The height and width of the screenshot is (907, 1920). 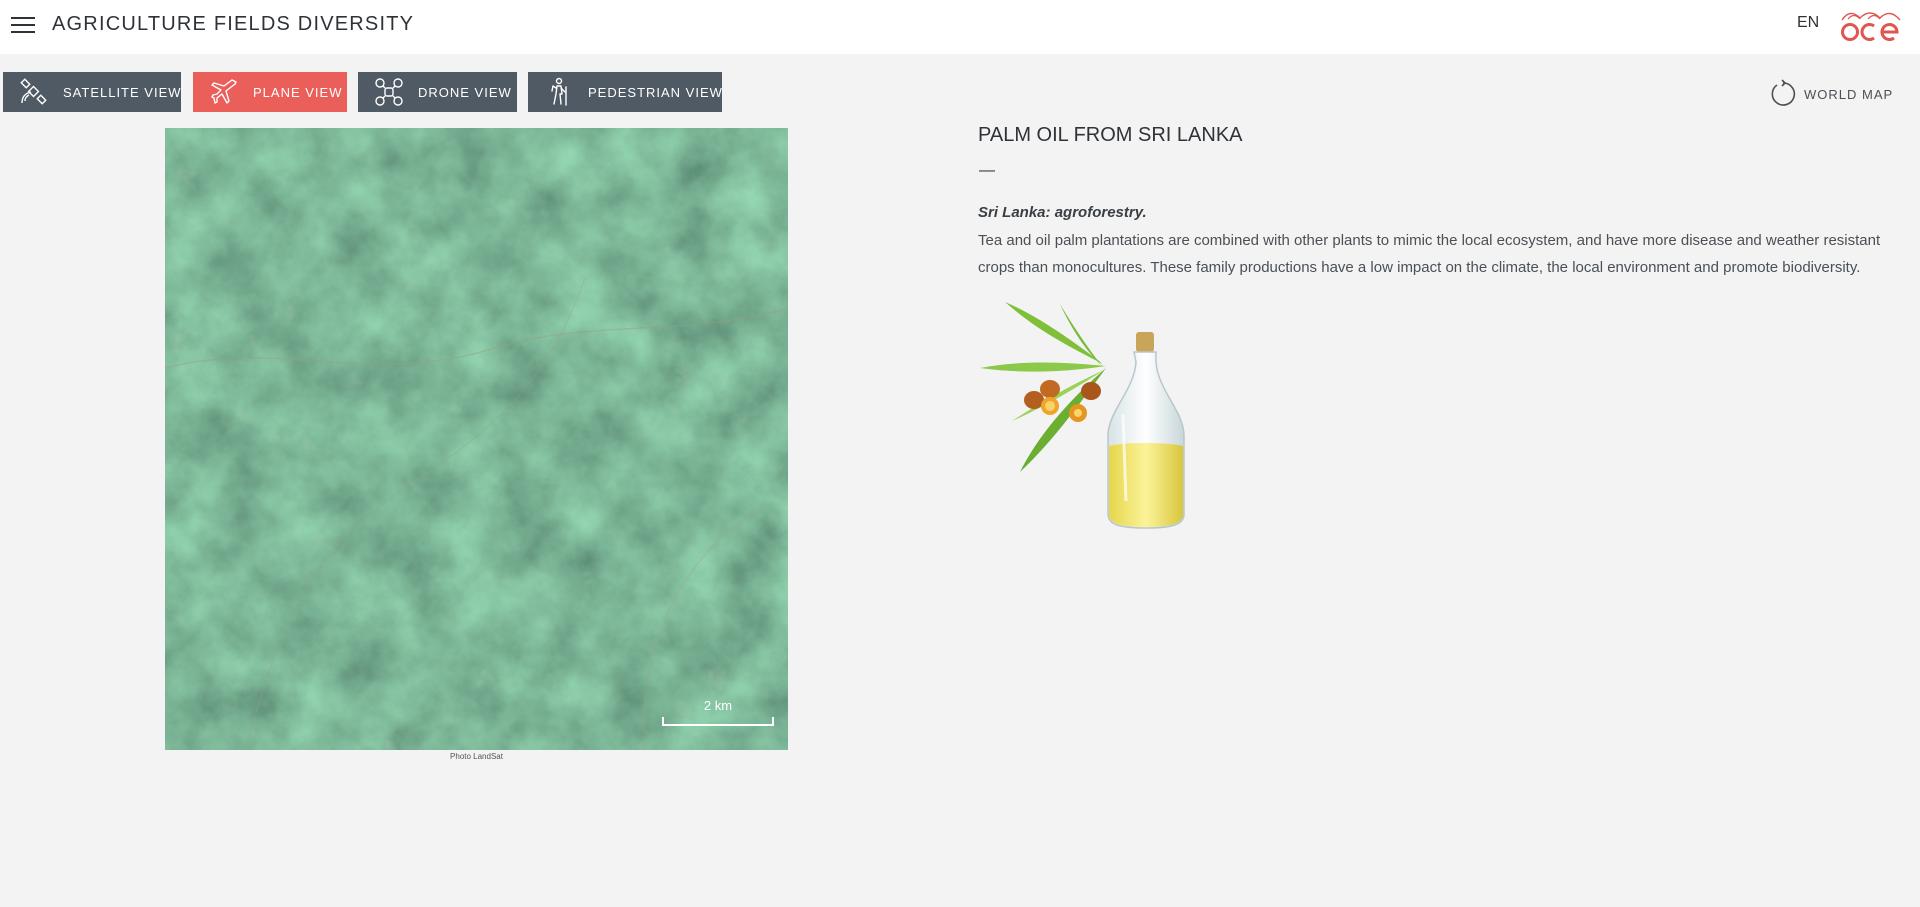 I want to click on tab-plane-view: PLANE VIEW, so click(x=270, y=92).